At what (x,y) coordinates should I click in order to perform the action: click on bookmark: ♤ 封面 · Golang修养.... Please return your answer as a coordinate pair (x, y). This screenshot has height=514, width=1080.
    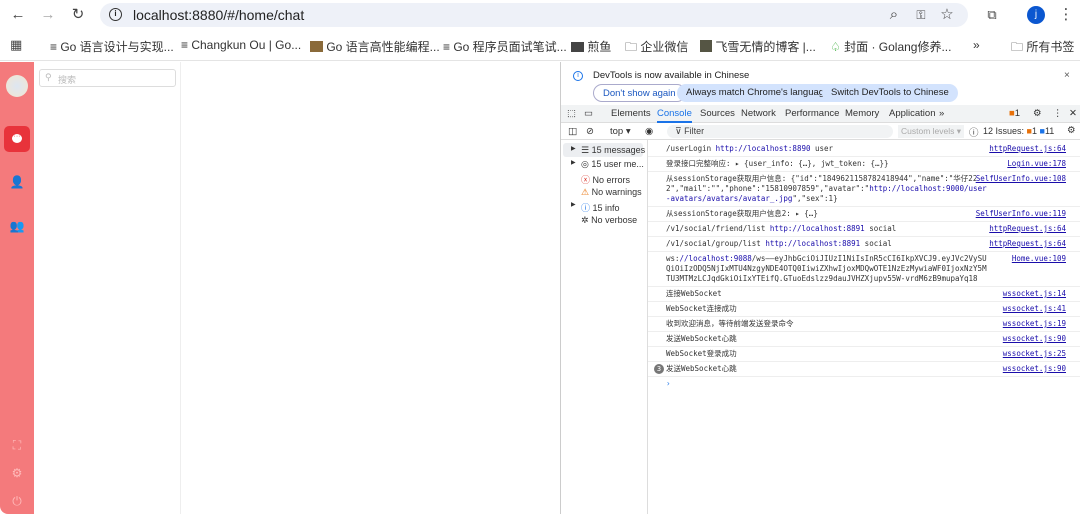
    Looking at the image, I should click on (890, 46).